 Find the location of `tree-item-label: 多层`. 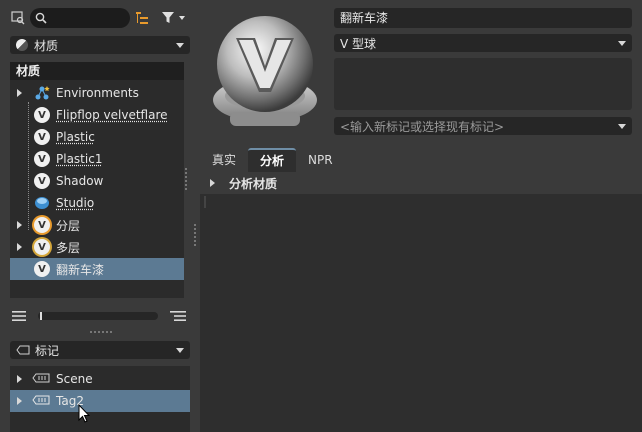

tree-item-label: 多层 is located at coordinates (68, 247).